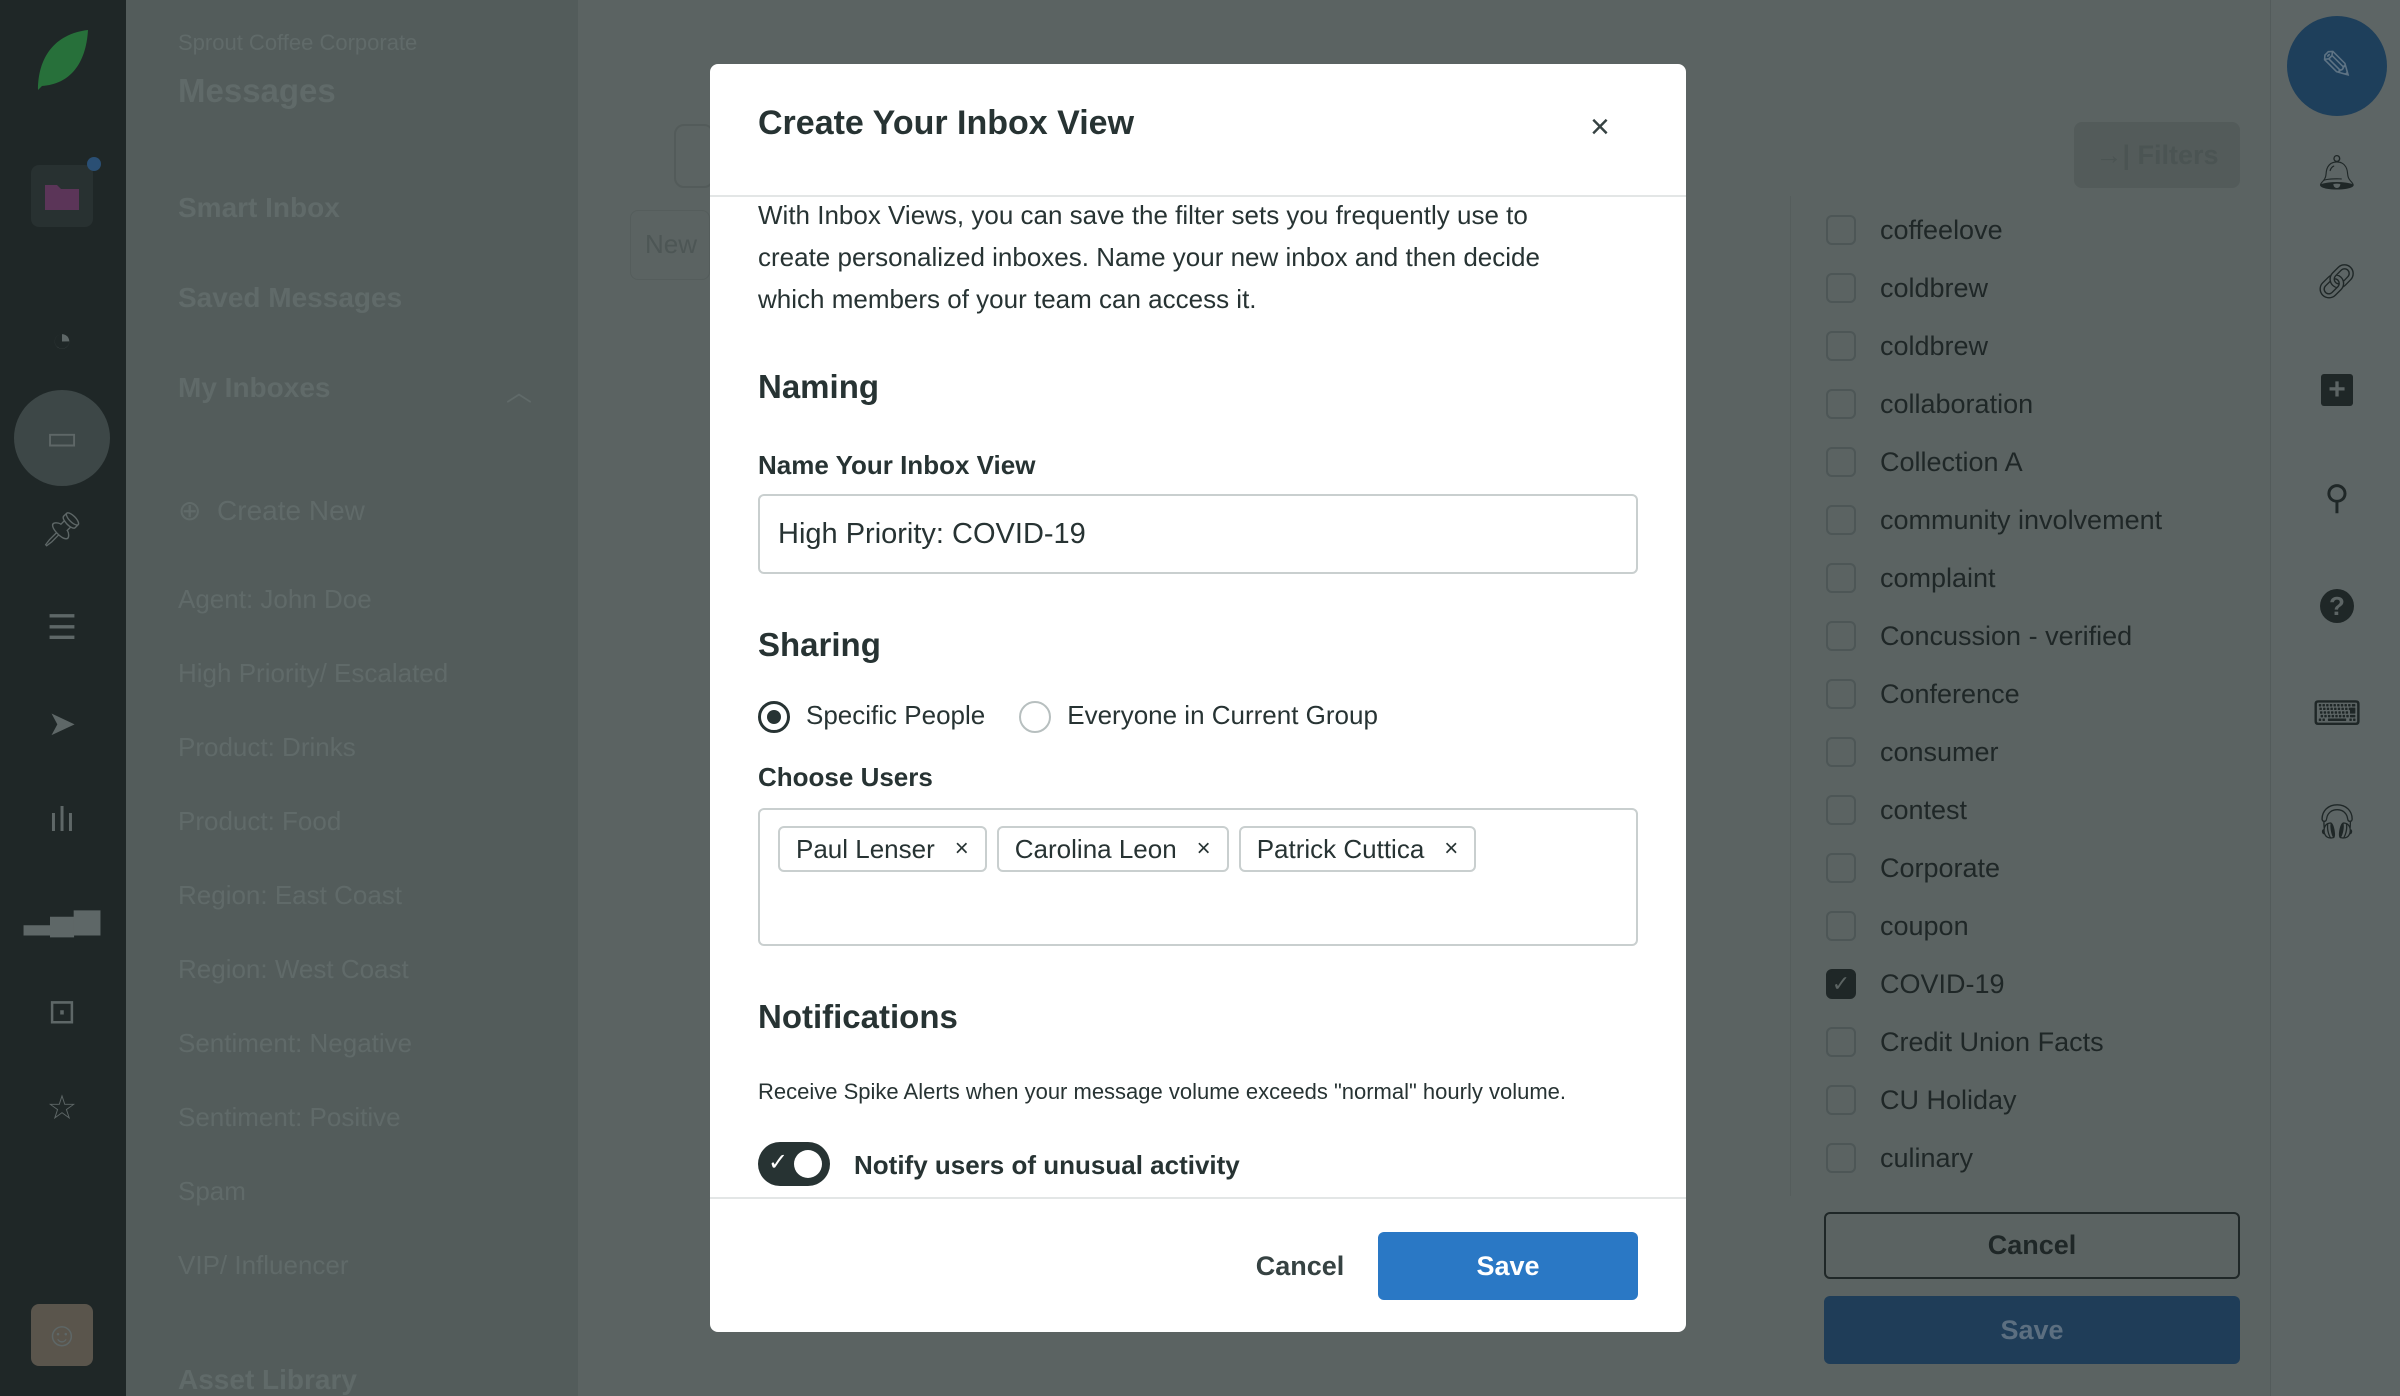 The image size is (2400, 1396). What do you see at coordinates (1950, 693) in the screenshot?
I see `filter-tag-label: Conference` at bounding box center [1950, 693].